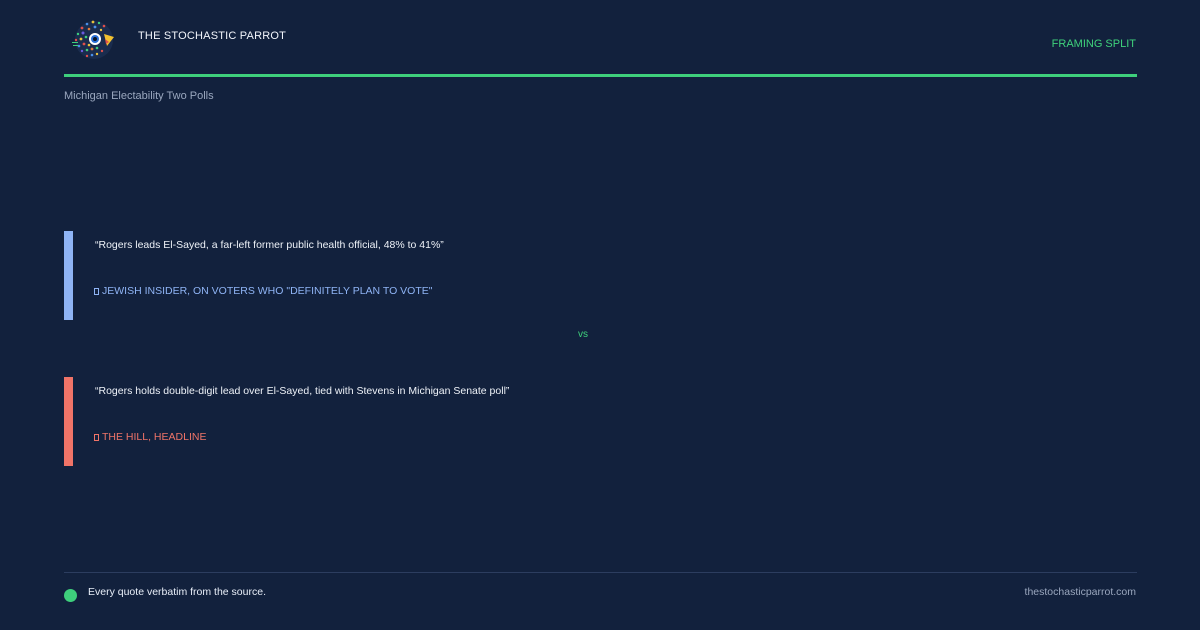  I want to click on quote-attribution: THE HILL, HEADLINE, so click(150, 437).